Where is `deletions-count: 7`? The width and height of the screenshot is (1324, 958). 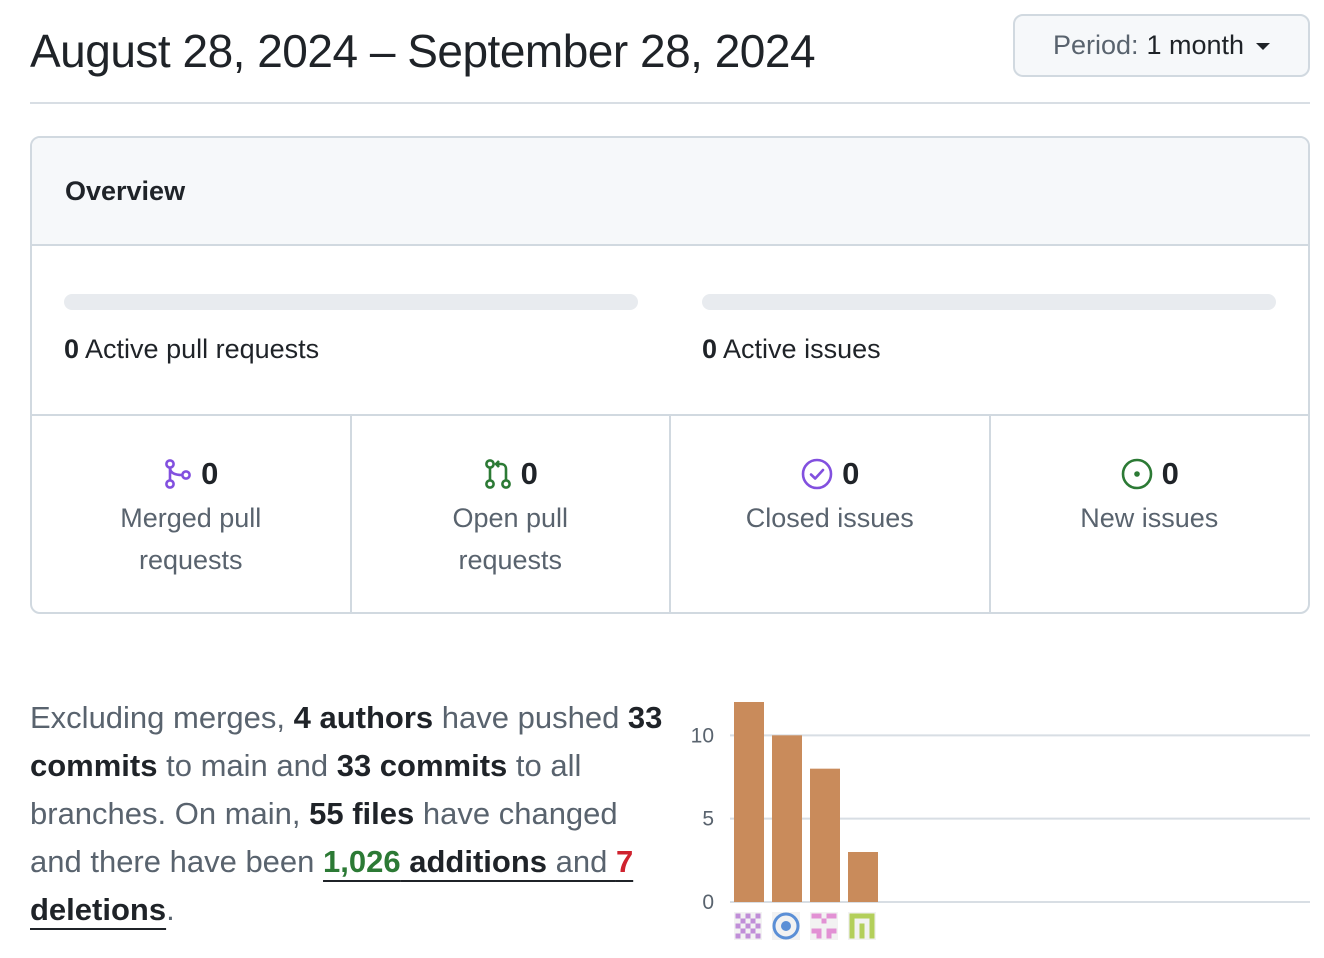 deletions-count: 7 is located at coordinates (624, 861).